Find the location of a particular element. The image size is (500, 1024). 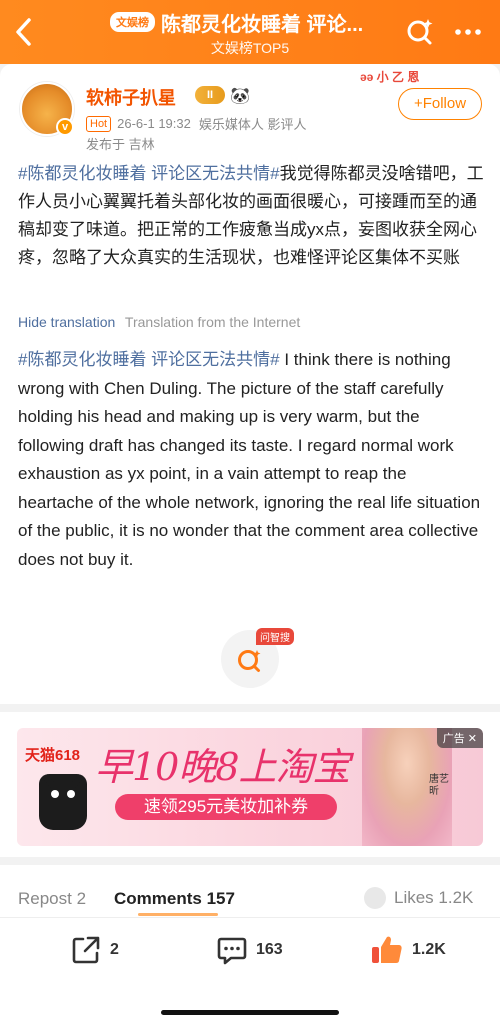

ad-banner: 天猫618 早10晚8上淘宝 速领295元美妆加补券 唐艺昕 广告 ✕ is located at coordinates (250, 787).